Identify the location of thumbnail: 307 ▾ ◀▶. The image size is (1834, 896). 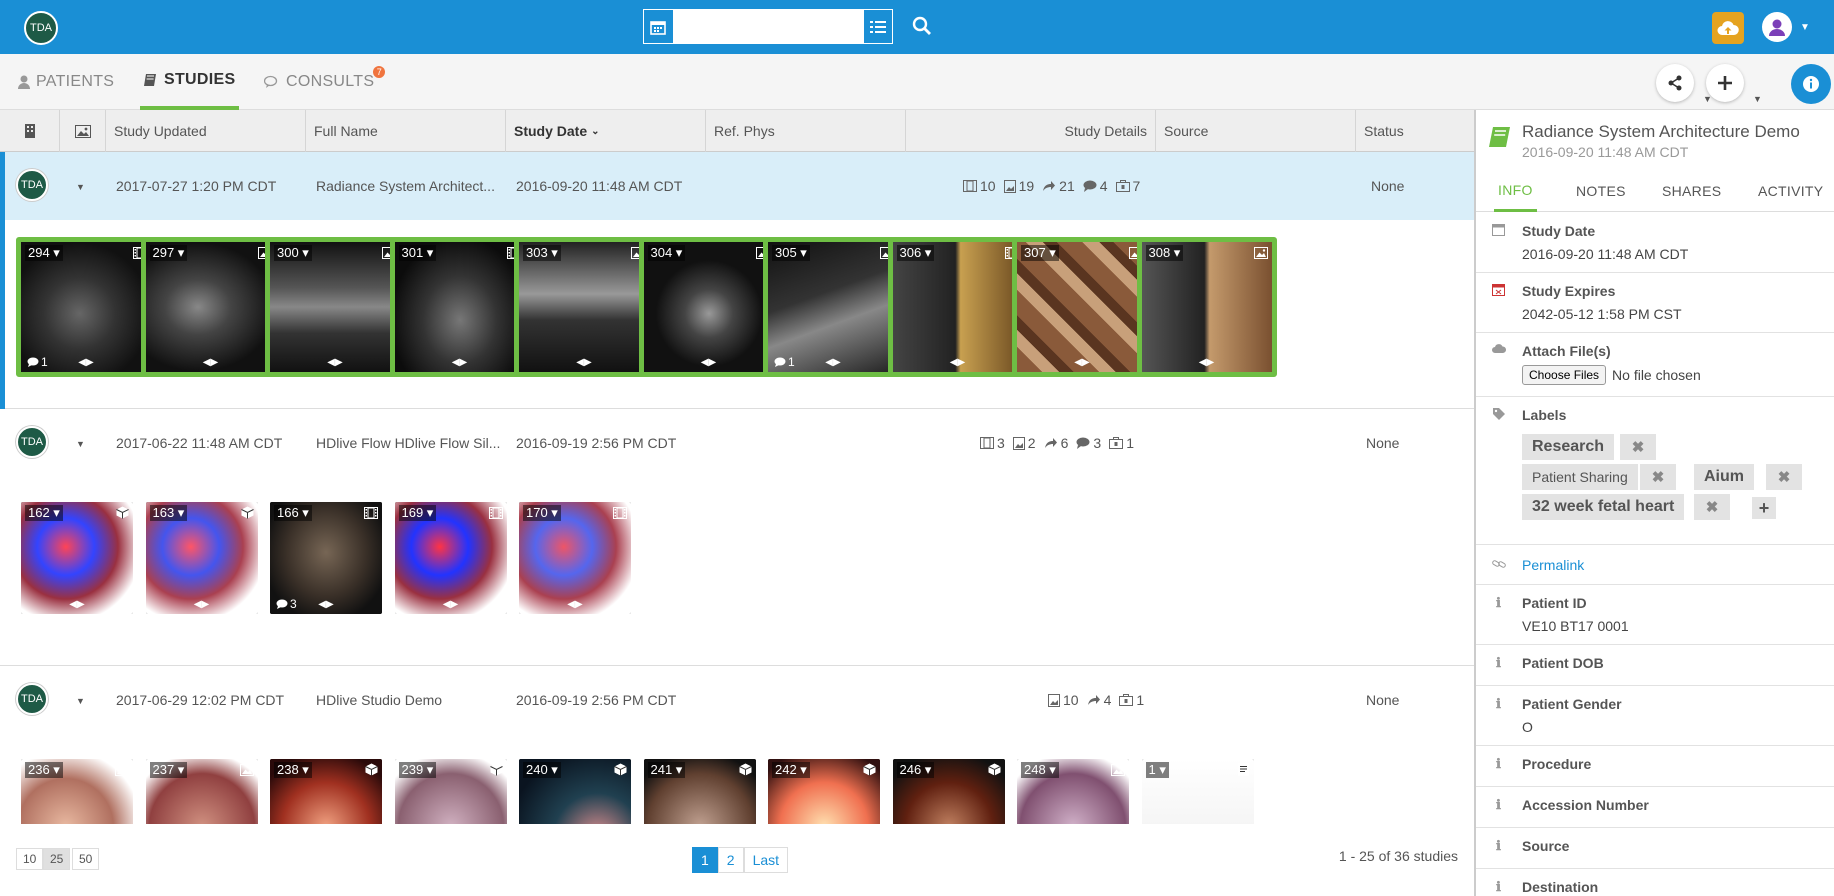
(1082, 307).